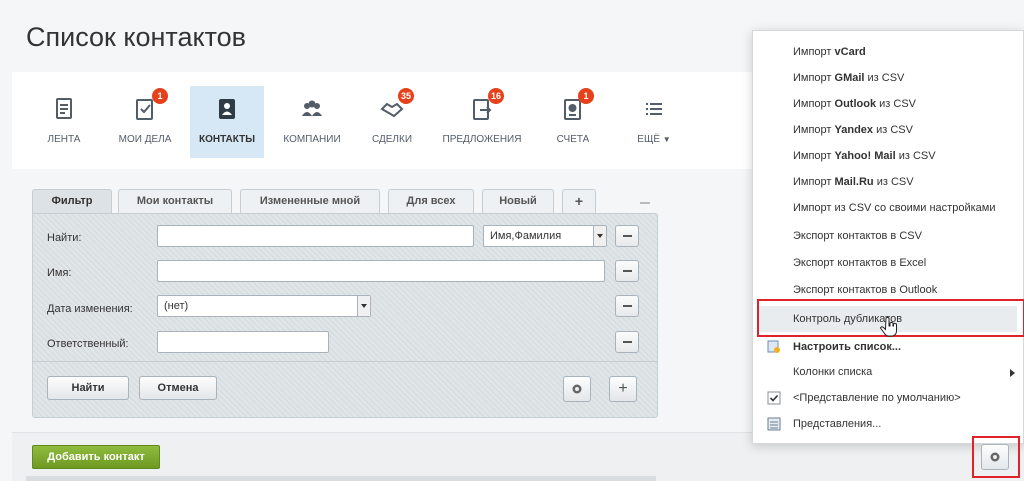 The image size is (1024, 481). I want to click on nav-label: Компании, so click(312, 139).